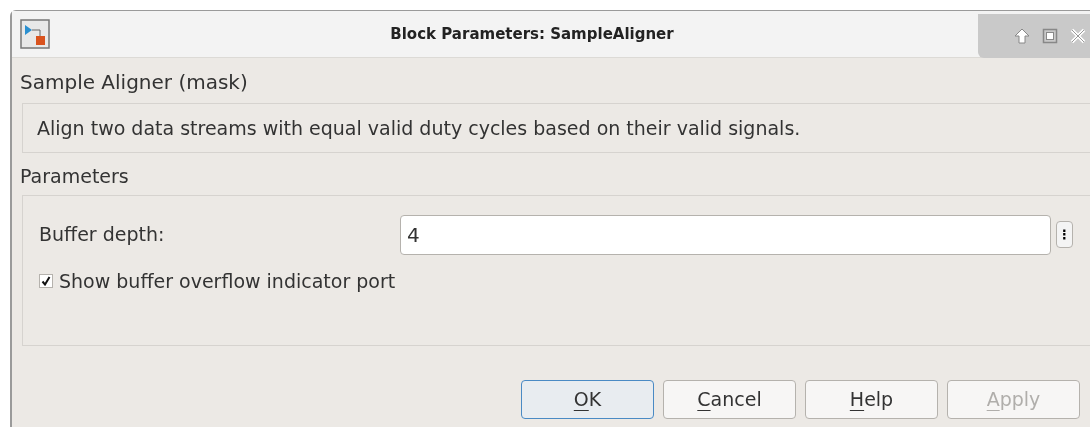 The width and height of the screenshot is (1090, 427). I want to click on buffer-depth-field: 4, so click(725, 234).